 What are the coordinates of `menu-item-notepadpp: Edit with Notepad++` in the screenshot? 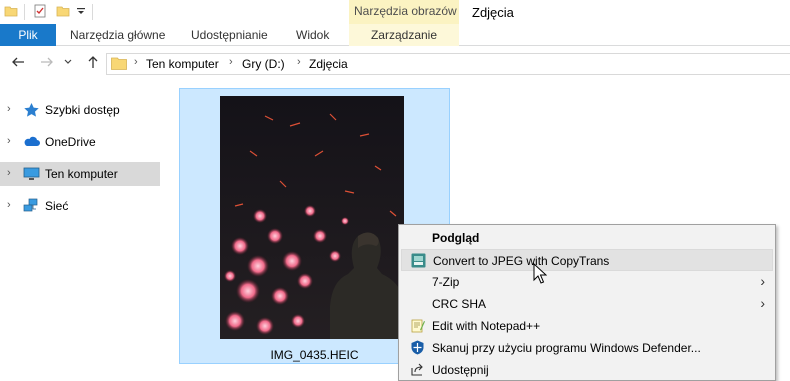 It's located at (587, 326).